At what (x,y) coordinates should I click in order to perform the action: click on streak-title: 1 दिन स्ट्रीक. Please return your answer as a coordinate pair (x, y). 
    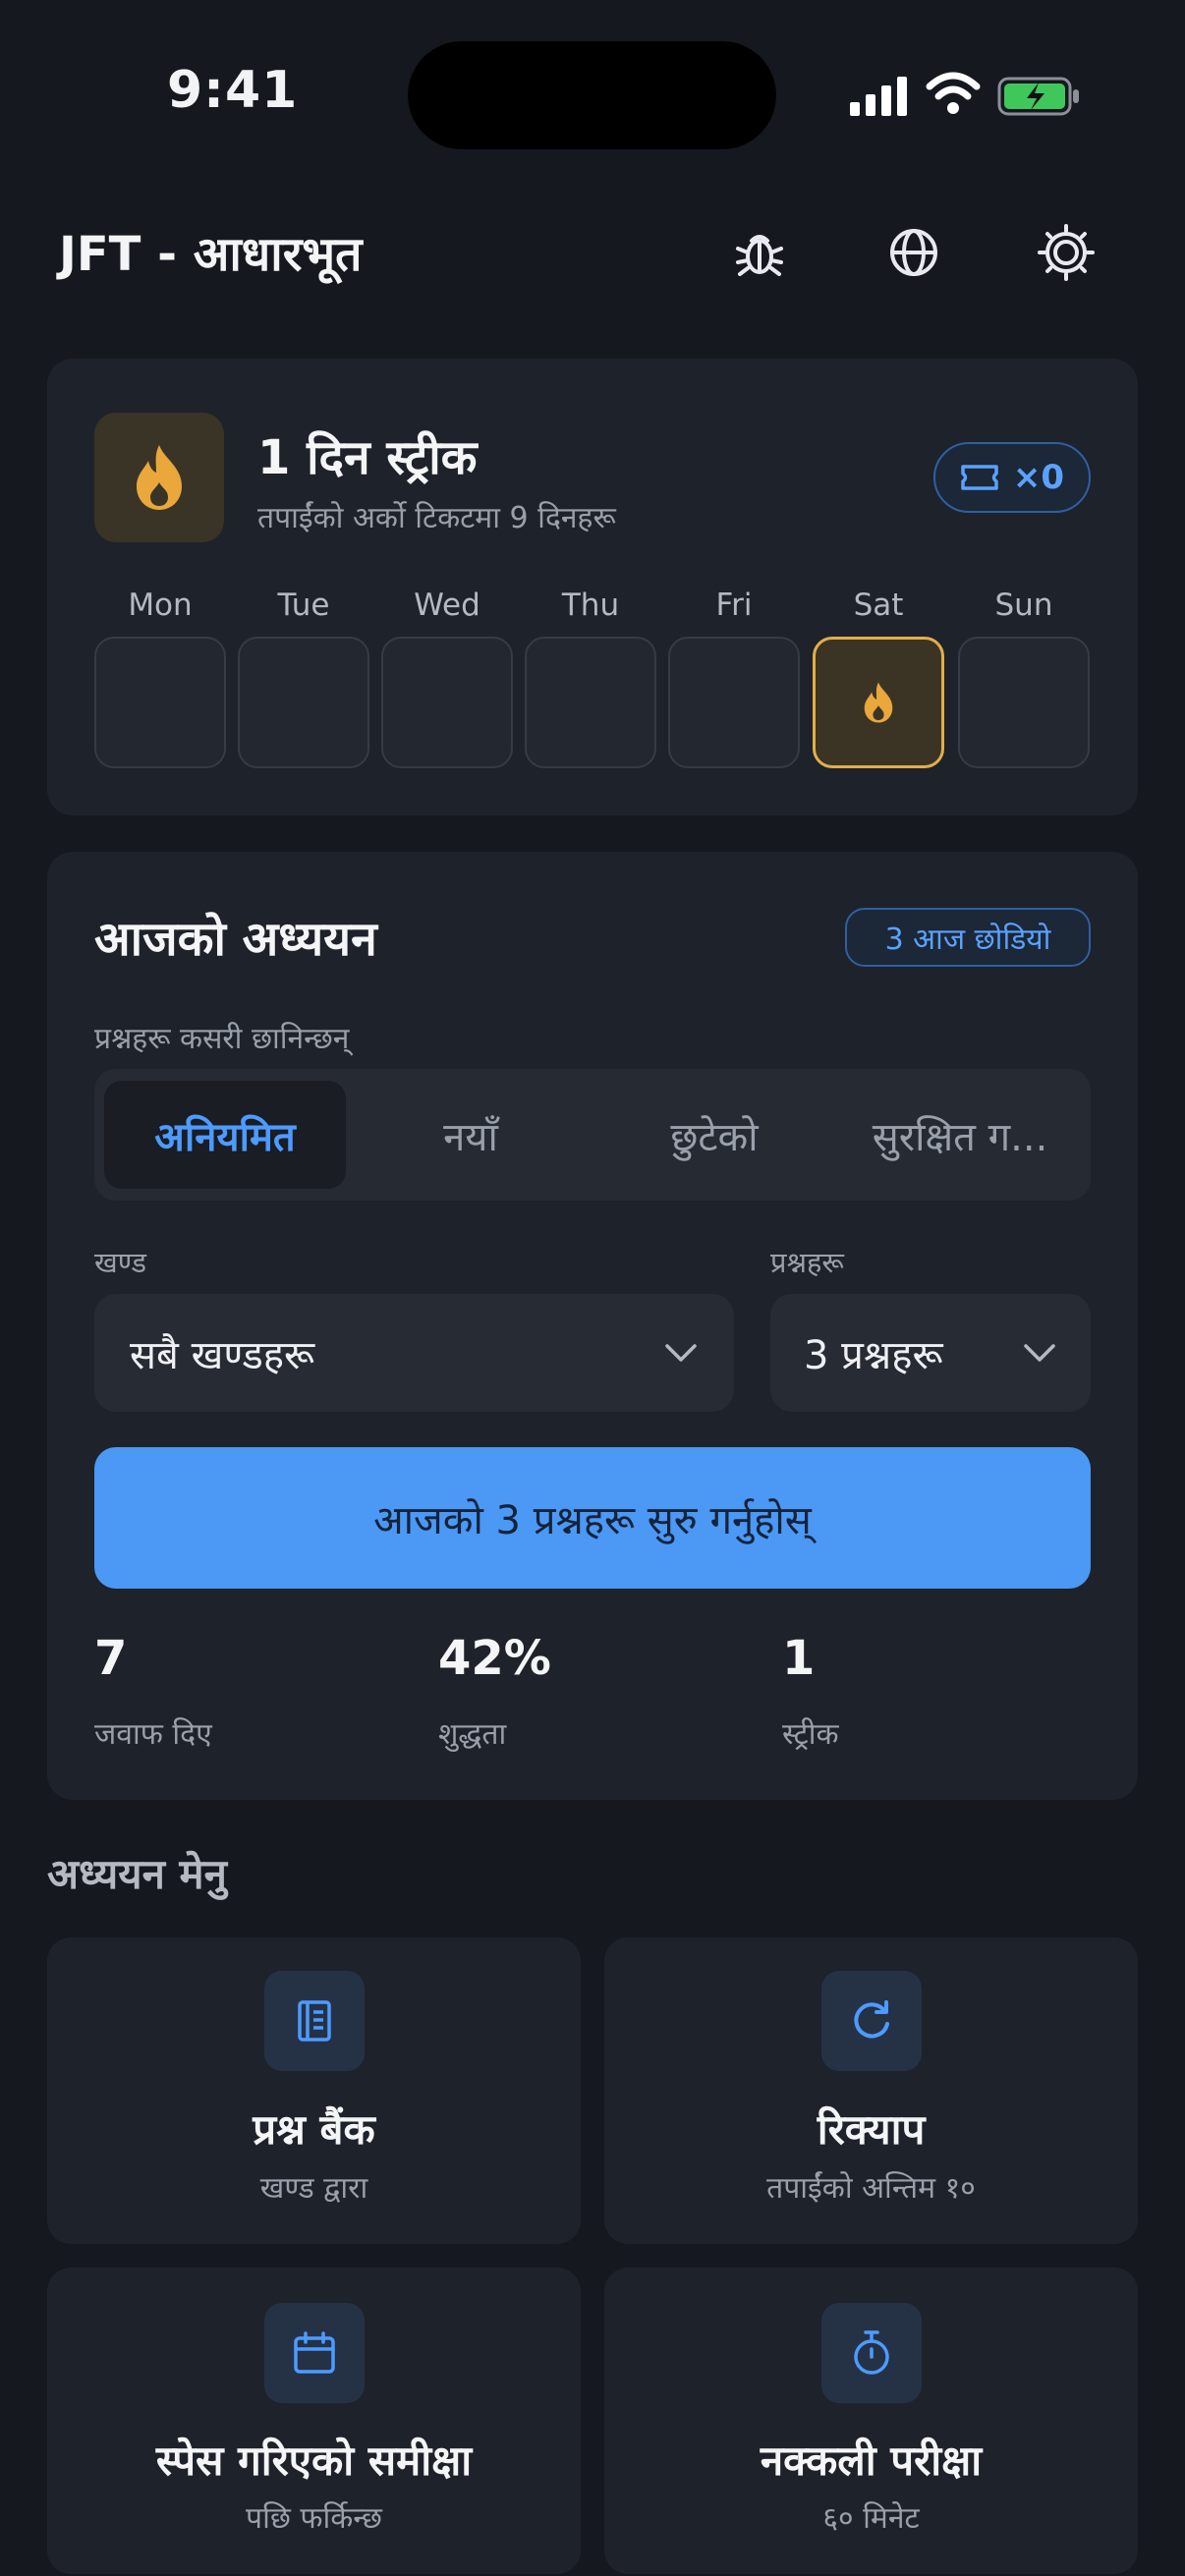
    Looking at the image, I should click on (368, 457).